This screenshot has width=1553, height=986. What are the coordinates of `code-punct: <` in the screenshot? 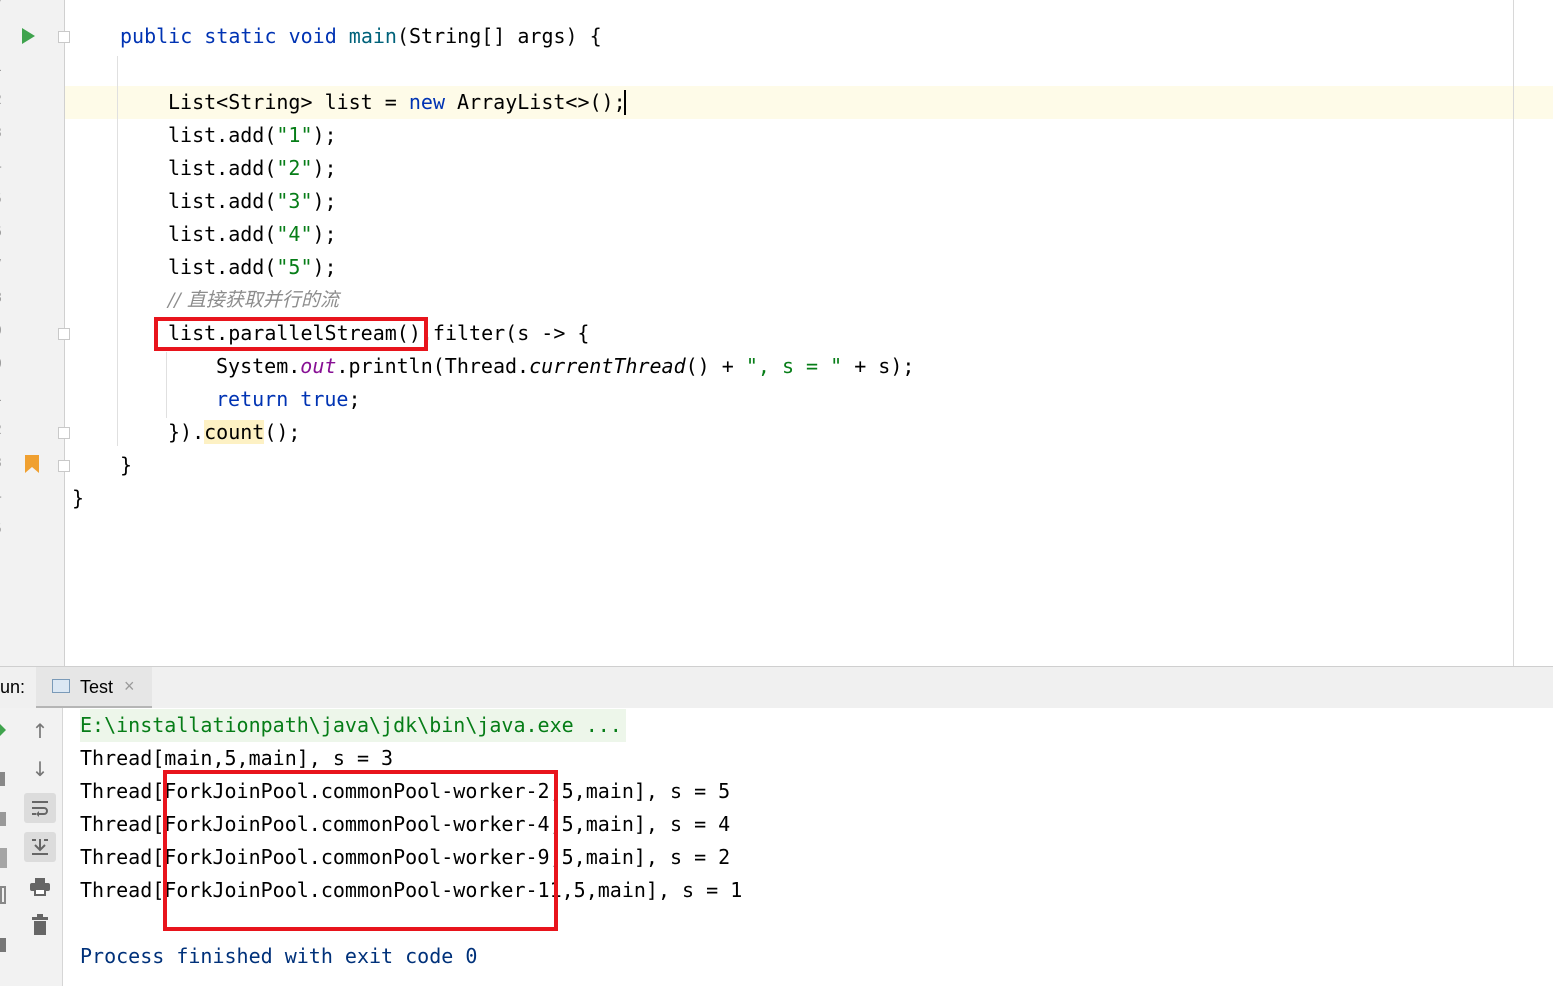 It's located at (222, 102).